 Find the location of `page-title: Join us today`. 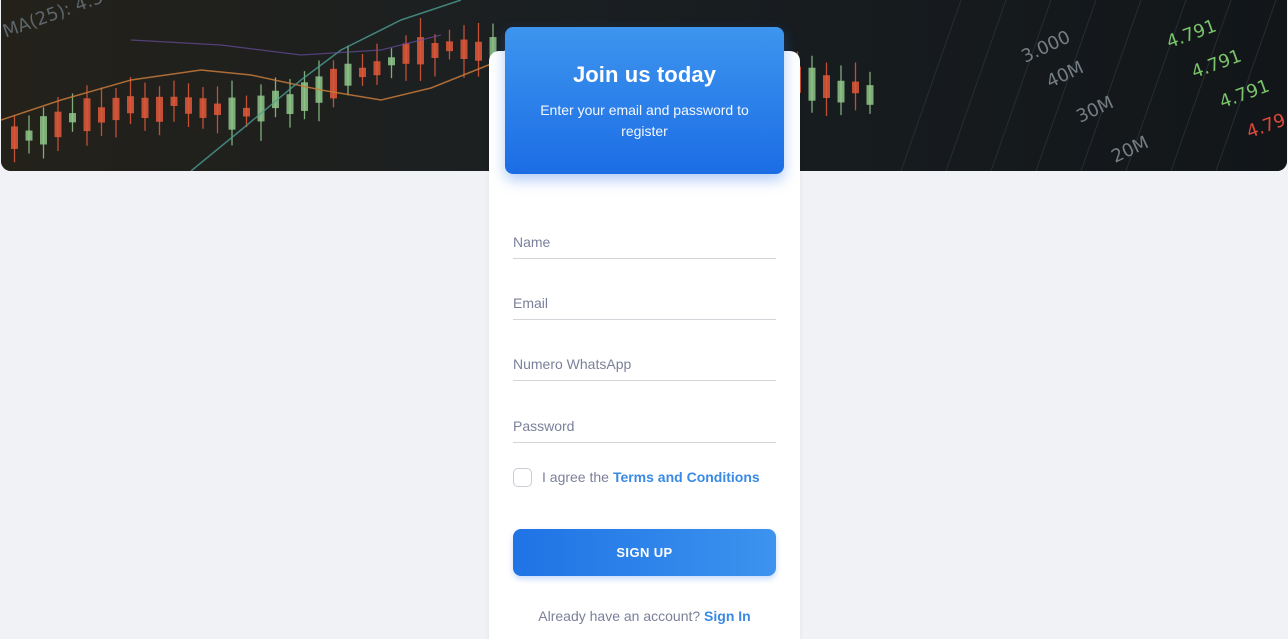

page-title: Join us today is located at coordinates (644, 74).